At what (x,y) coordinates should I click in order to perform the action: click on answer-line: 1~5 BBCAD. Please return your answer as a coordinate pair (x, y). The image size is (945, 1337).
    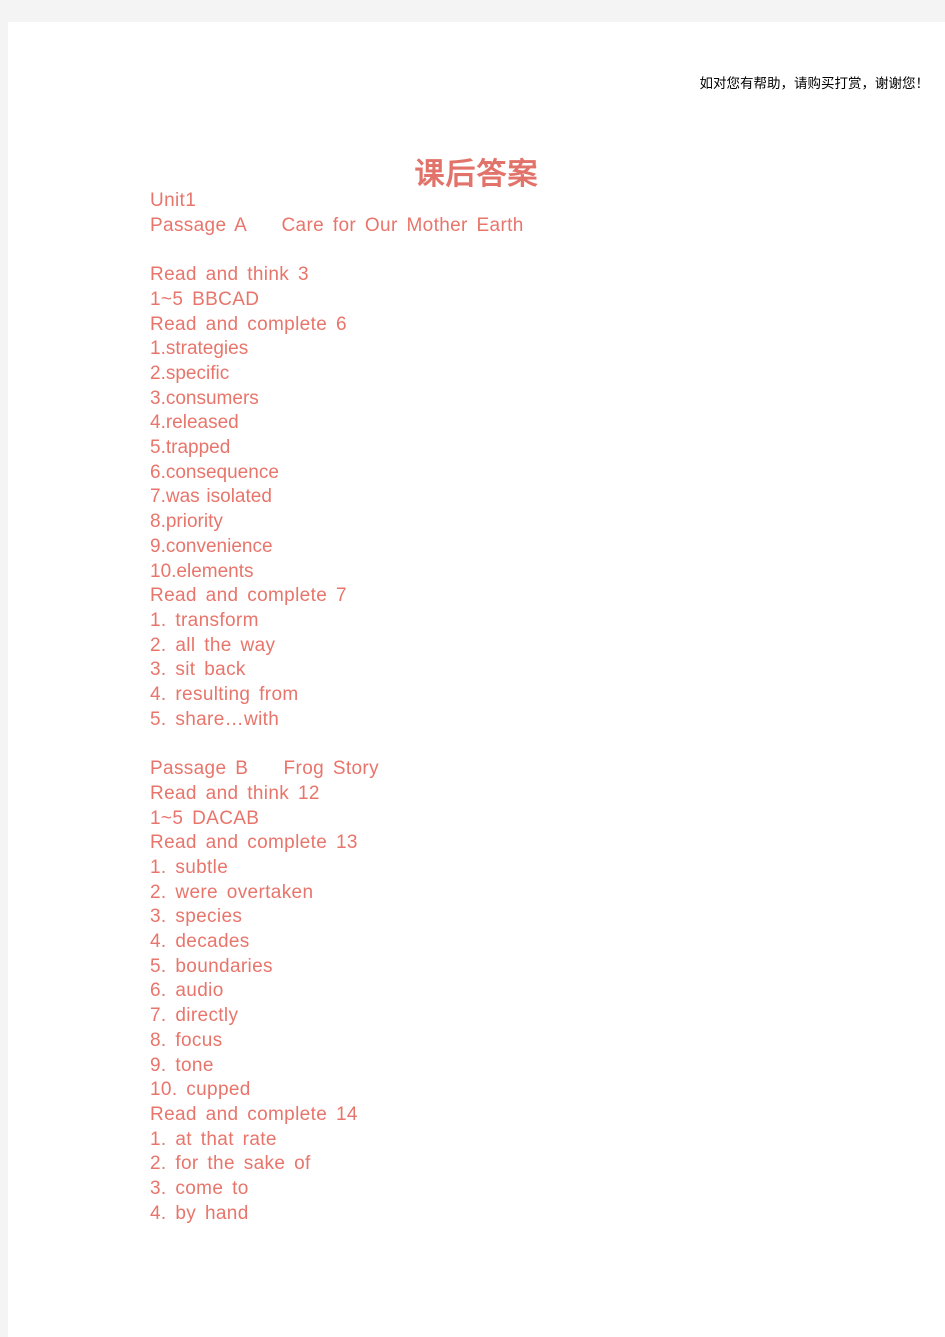
    Looking at the image, I should click on (205, 299).